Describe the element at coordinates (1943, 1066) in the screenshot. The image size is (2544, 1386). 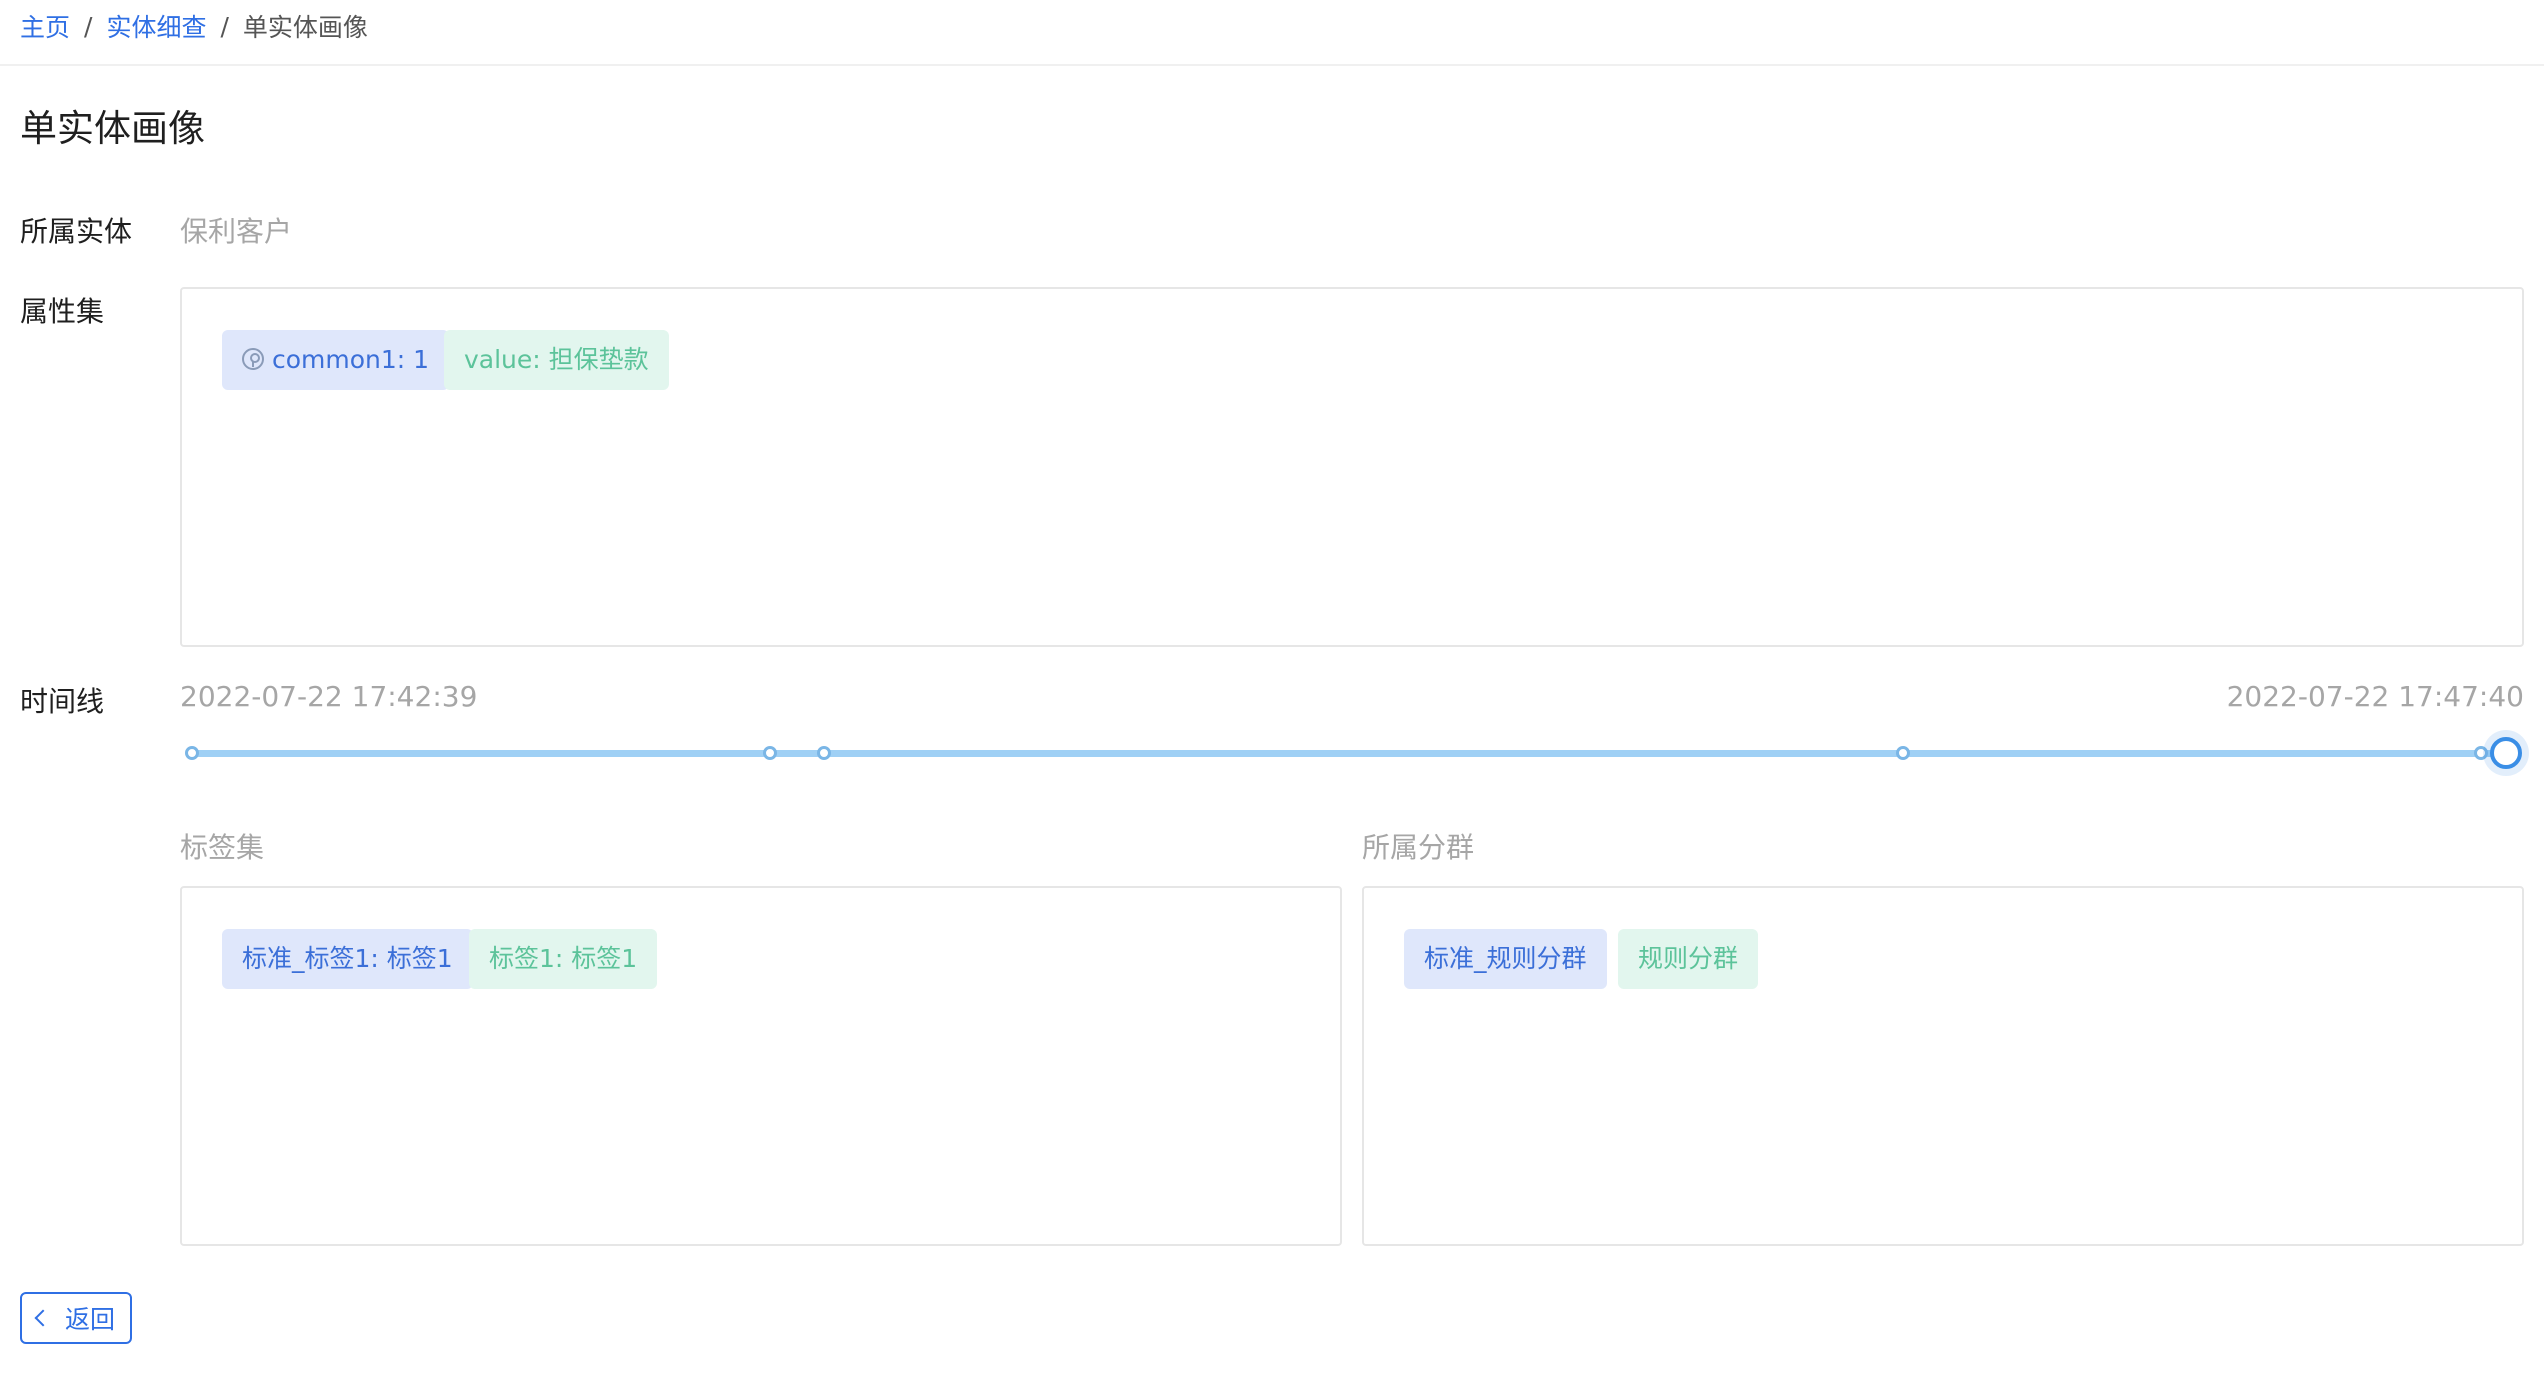
I see `groups-box: 标准_规则分群 规则分群` at that location.